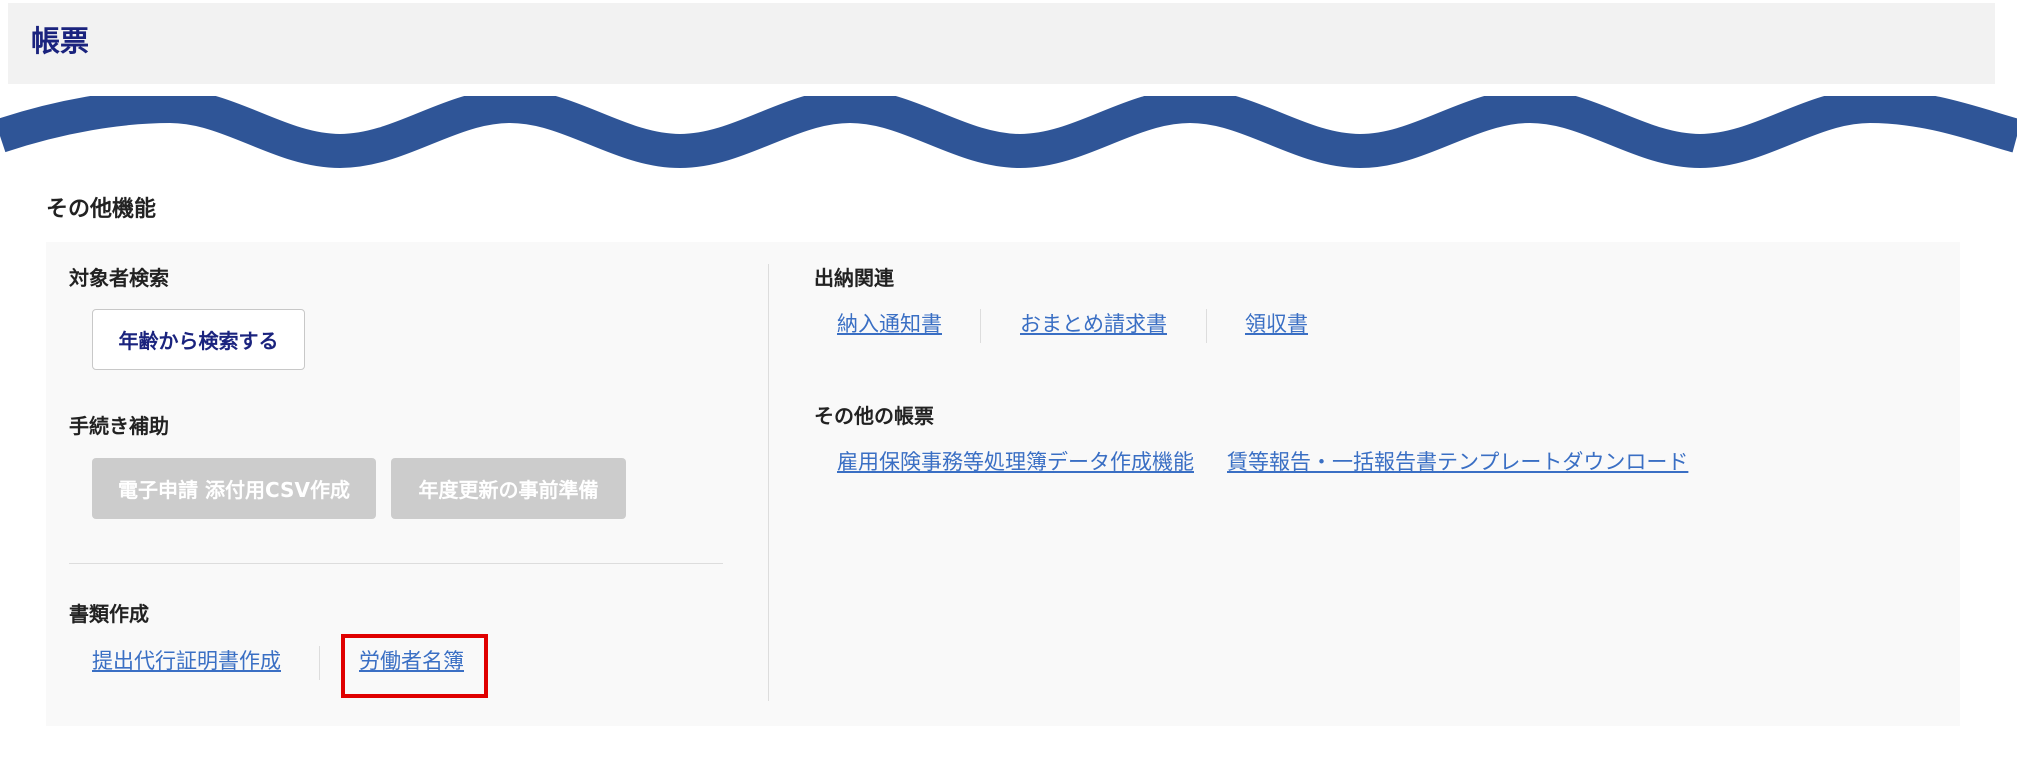 This screenshot has width=2017, height=757. I want to click on wave-divider, so click(1008, 132).